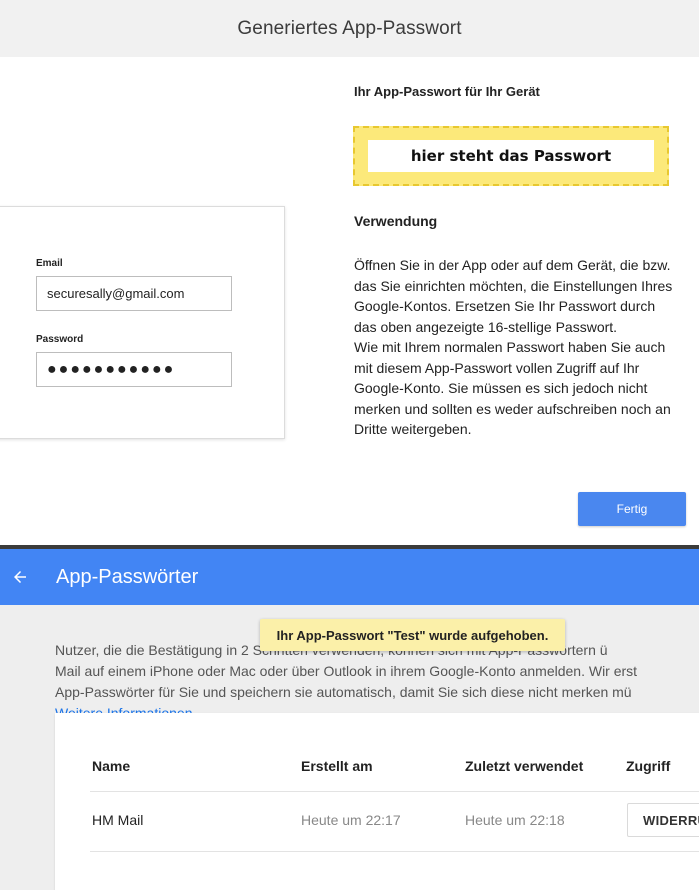 The image size is (699, 890). I want to click on page-title: App-Passwörter, so click(127, 576).